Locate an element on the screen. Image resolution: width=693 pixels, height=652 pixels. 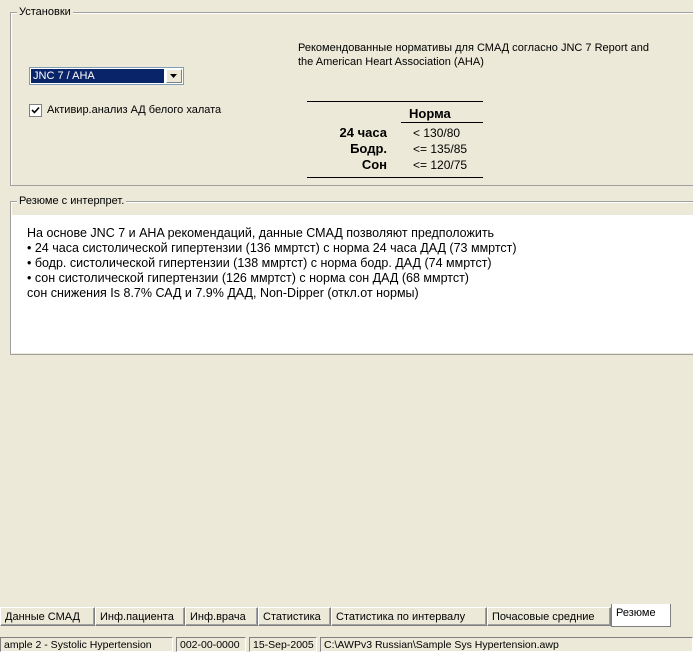
norms-table-title: Норма is located at coordinates (430, 113).